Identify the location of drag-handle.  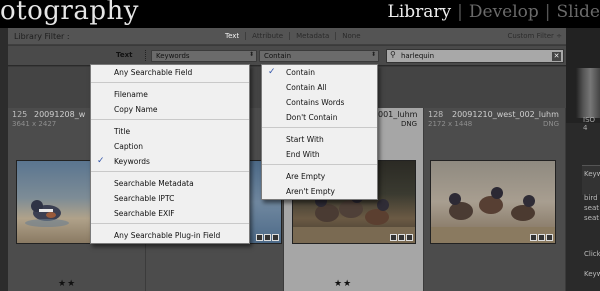
(146, 55).